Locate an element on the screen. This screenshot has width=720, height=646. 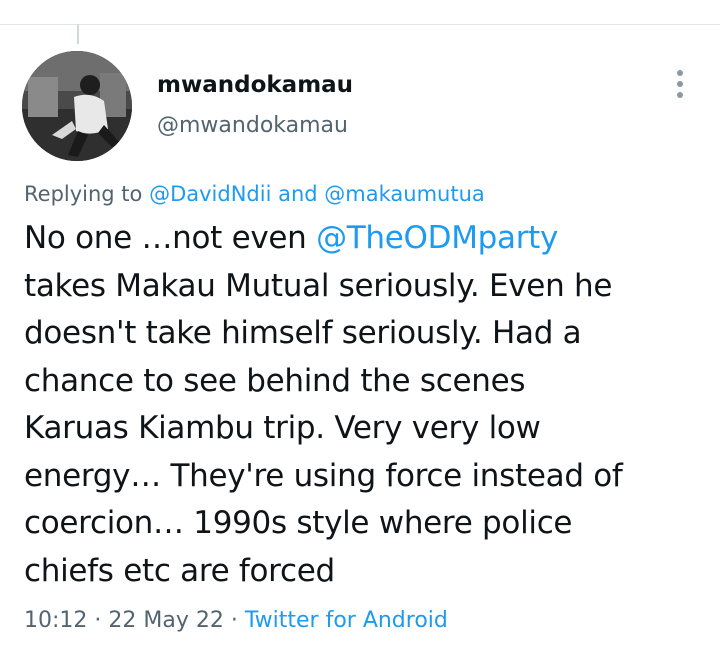
tweet-date: 22 May 22 is located at coordinates (165, 620).